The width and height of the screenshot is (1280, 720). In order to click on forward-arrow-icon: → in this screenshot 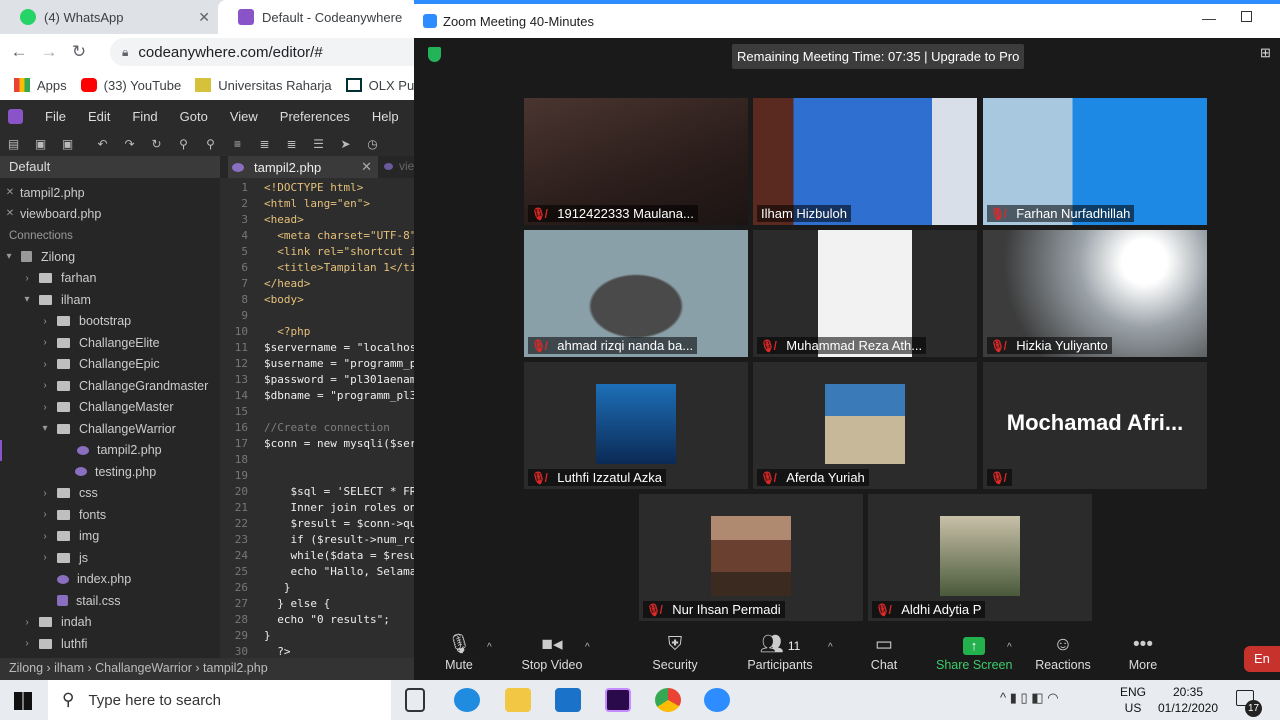, I will do `click(49, 52)`.